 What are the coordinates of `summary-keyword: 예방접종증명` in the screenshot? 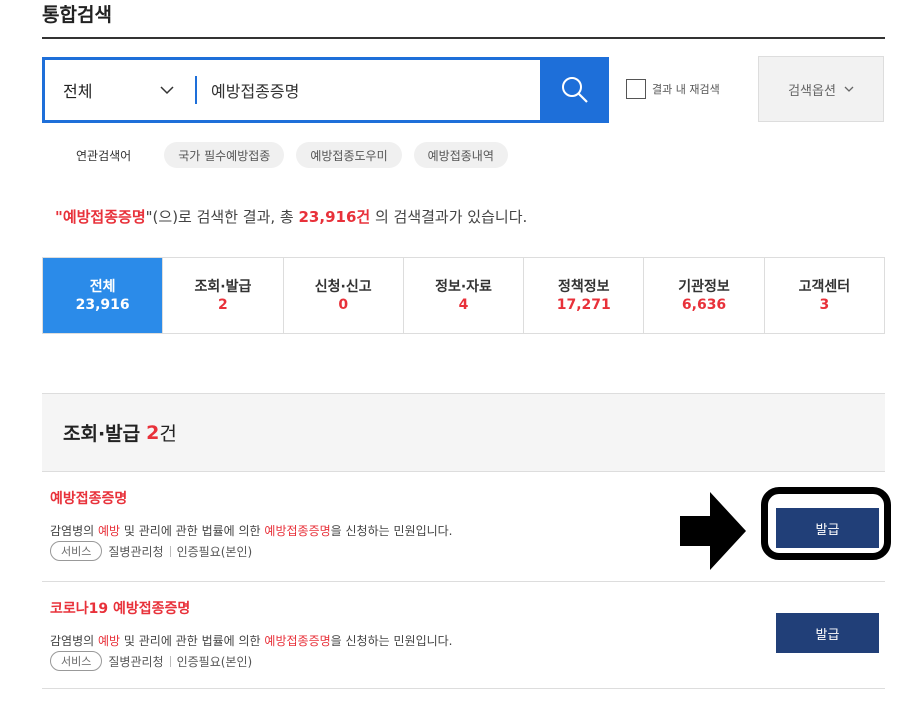 It's located at (104, 217).